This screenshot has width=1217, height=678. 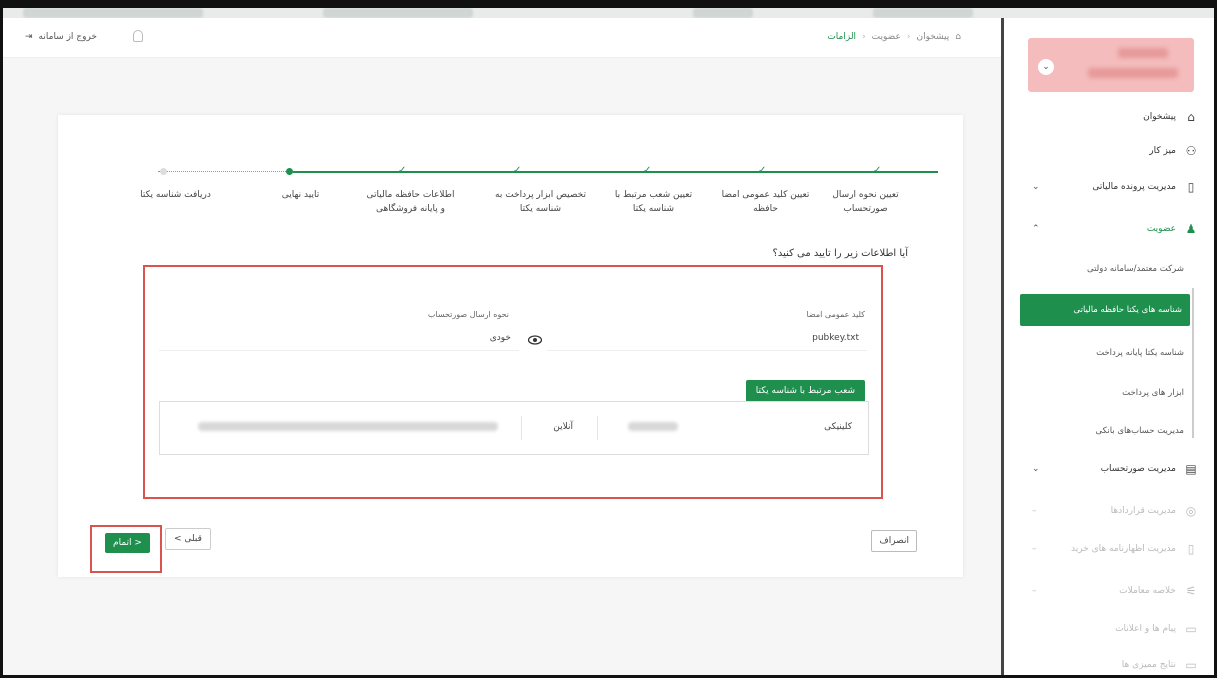 What do you see at coordinates (1191, 549) in the screenshot?
I see `document-icon: ▯` at bounding box center [1191, 549].